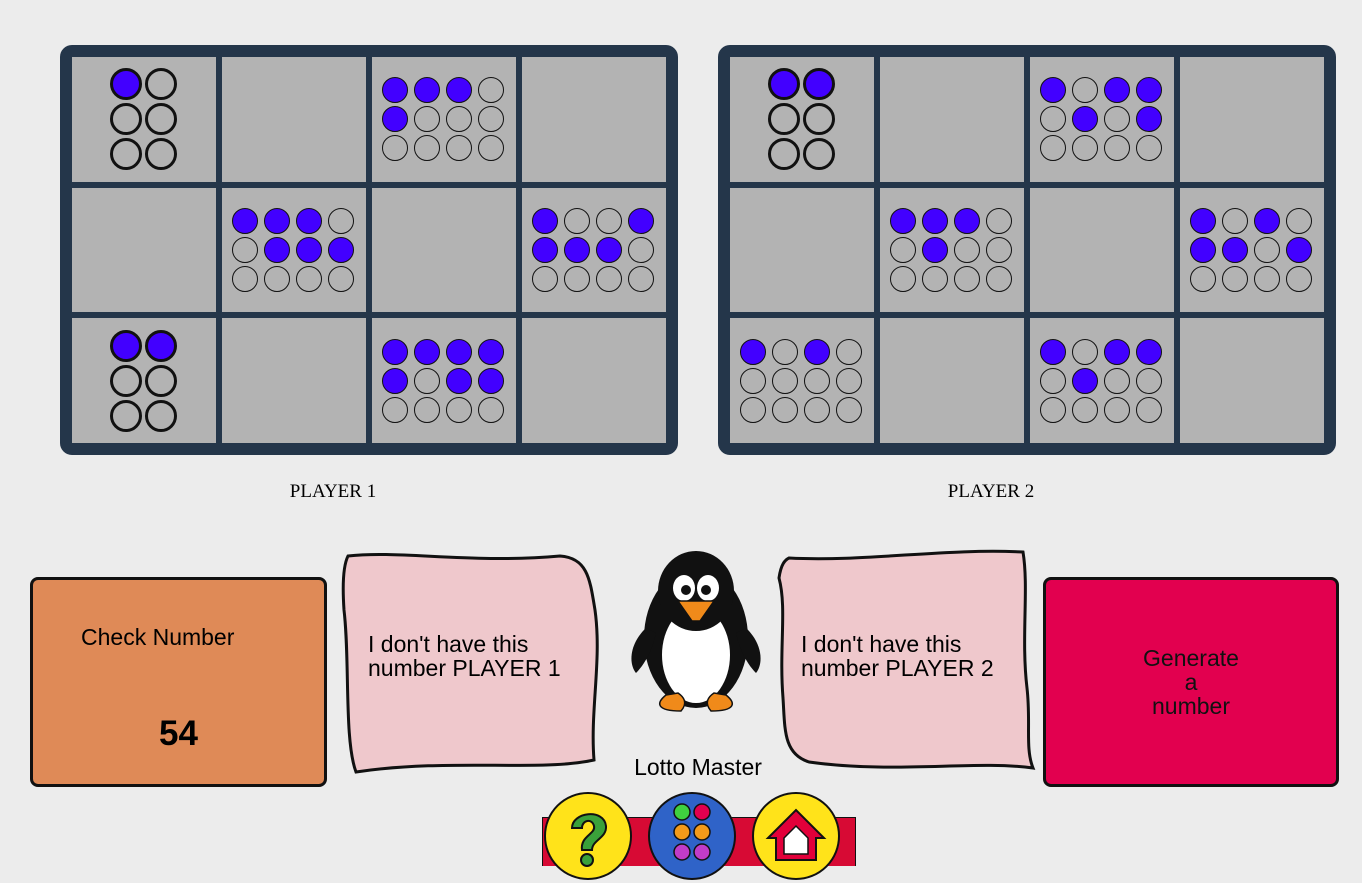 The height and width of the screenshot is (883, 1362). What do you see at coordinates (178, 682) in the screenshot?
I see `check-number-panel: Check Number 54` at bounding box center [178, 682].